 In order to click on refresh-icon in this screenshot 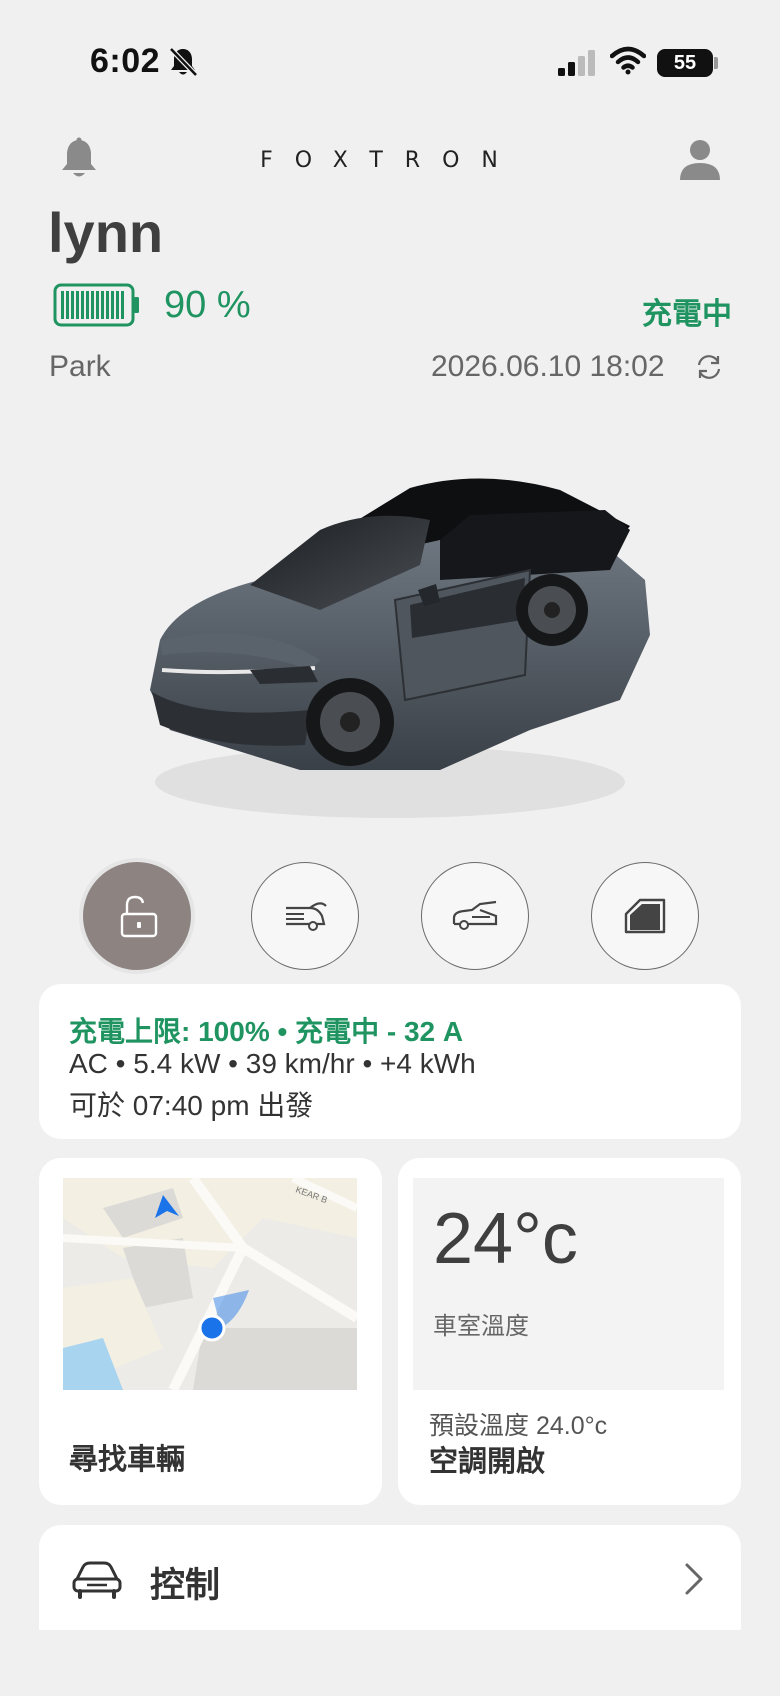, I will do `click(709, 367)`.